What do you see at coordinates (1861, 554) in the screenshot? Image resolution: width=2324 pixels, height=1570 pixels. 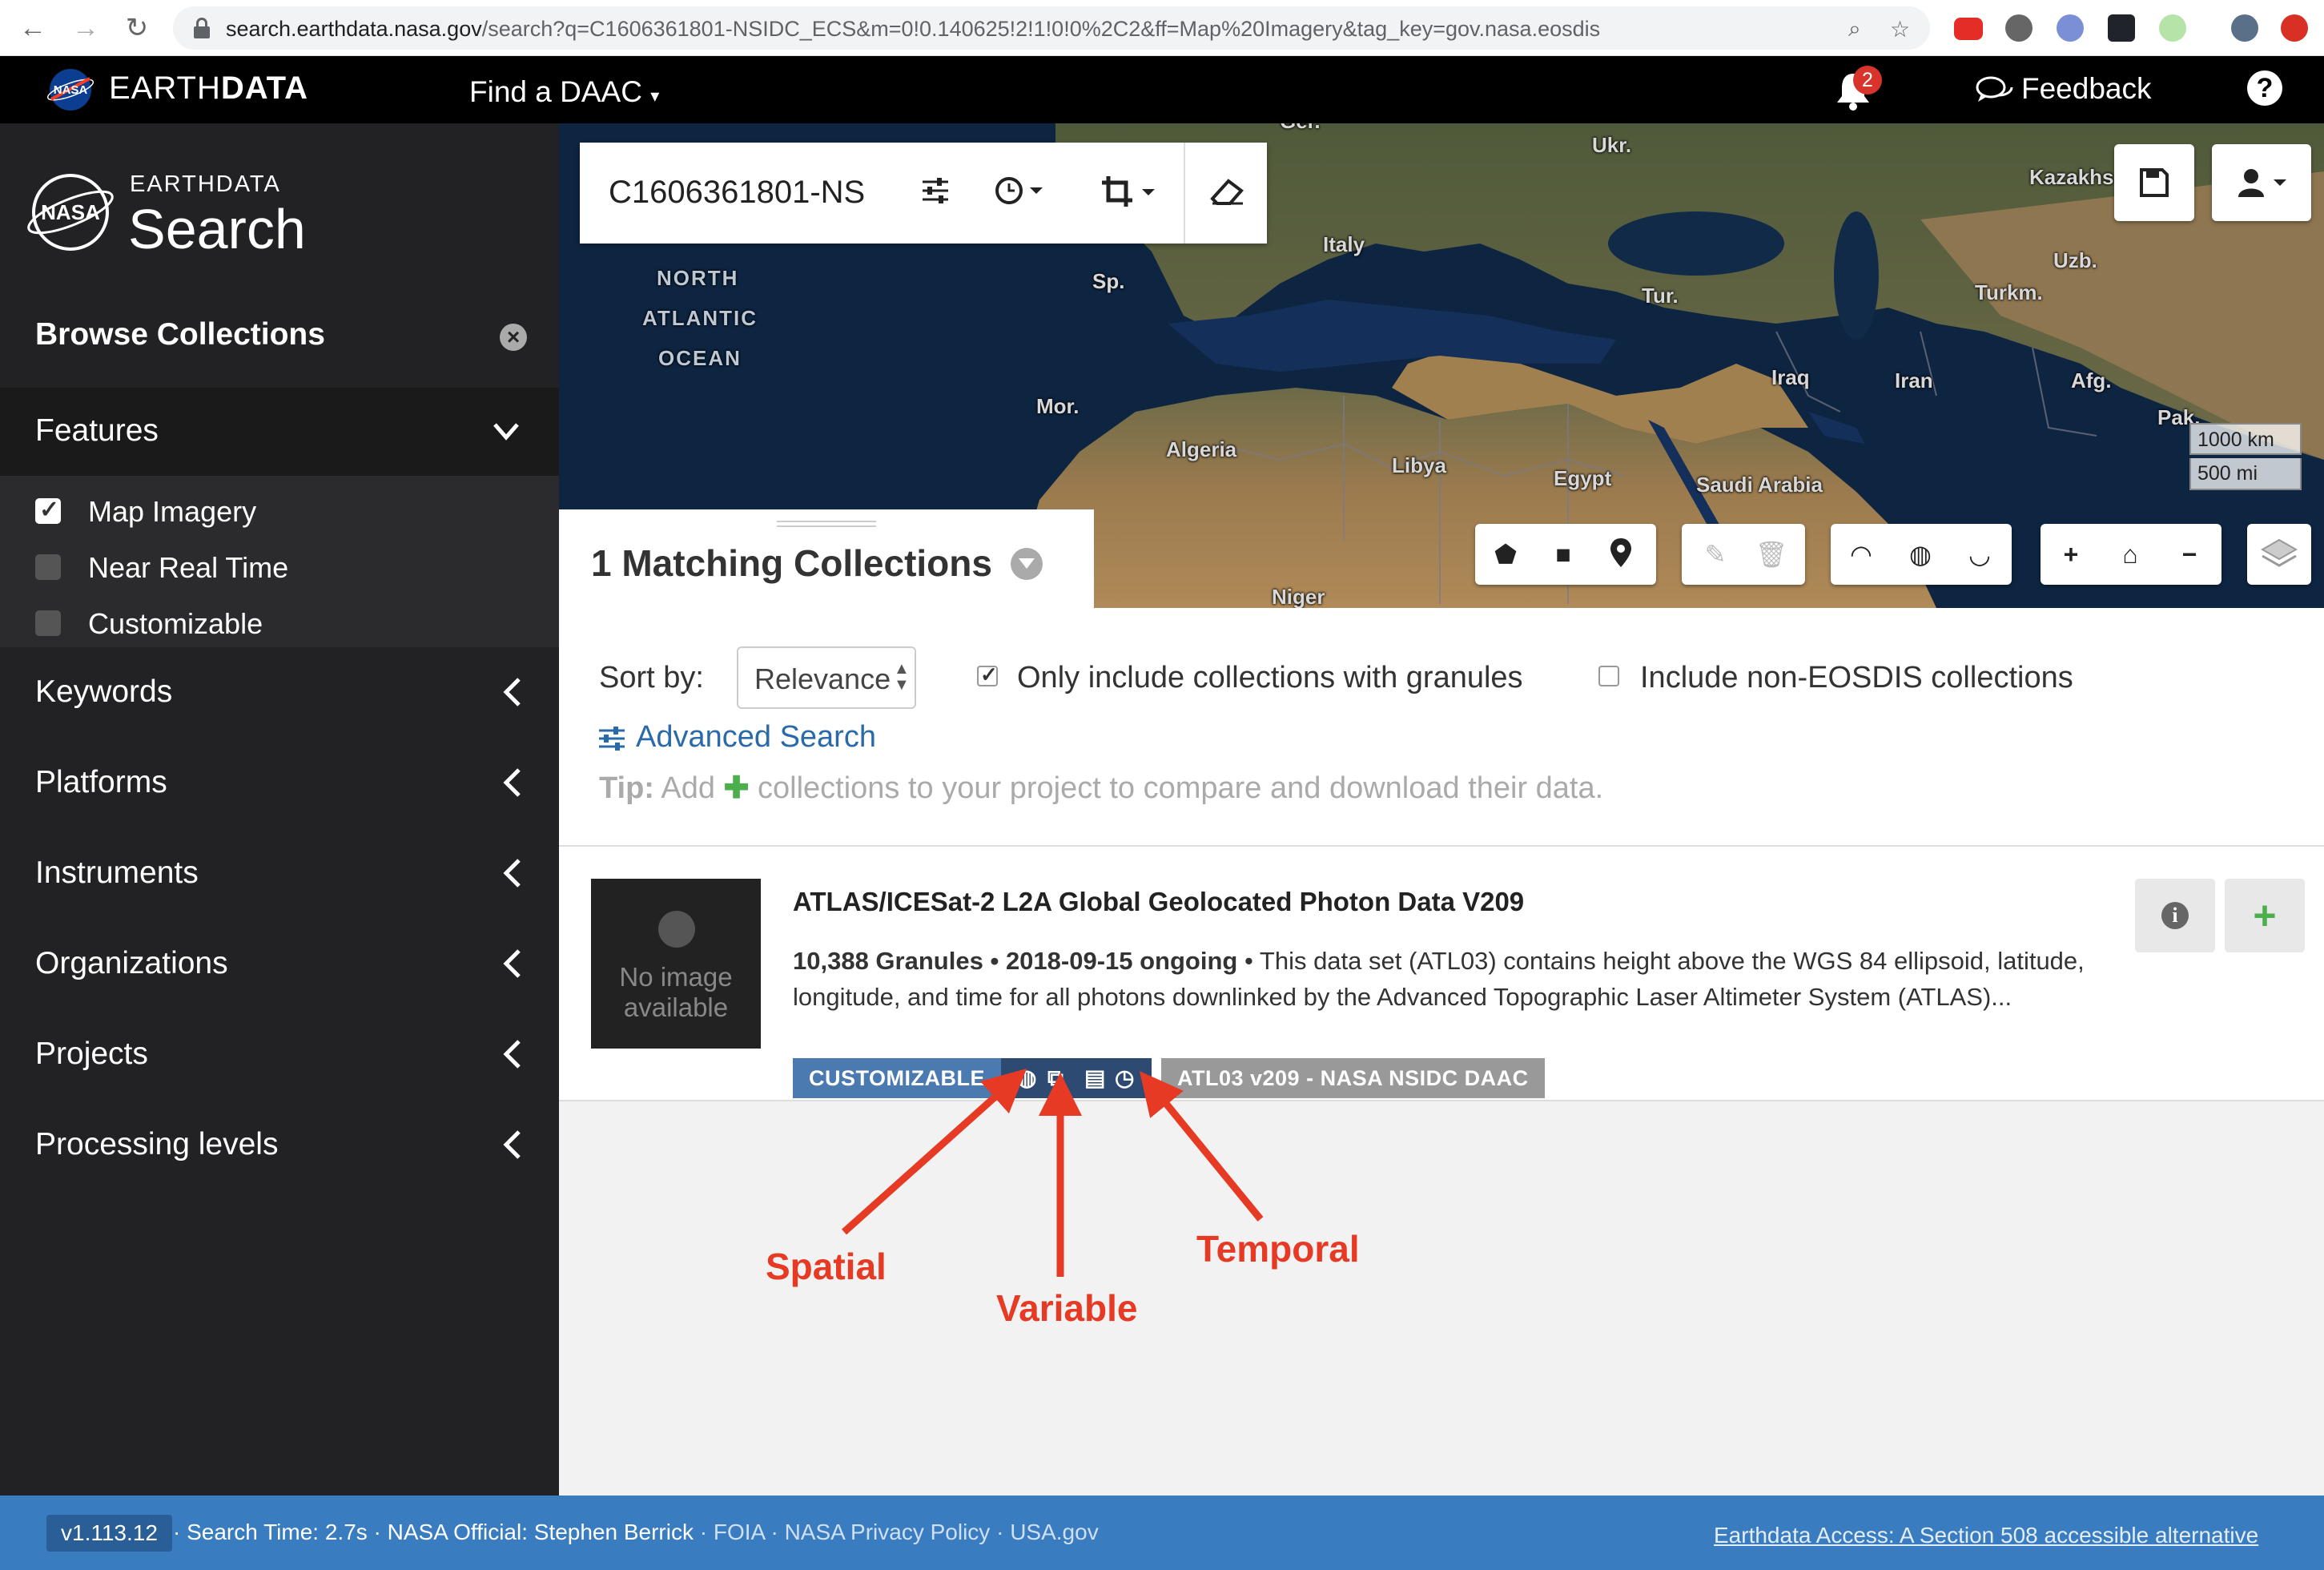 I see `arctic-projection-icon: ◠` at bounding box center [1861, 554].